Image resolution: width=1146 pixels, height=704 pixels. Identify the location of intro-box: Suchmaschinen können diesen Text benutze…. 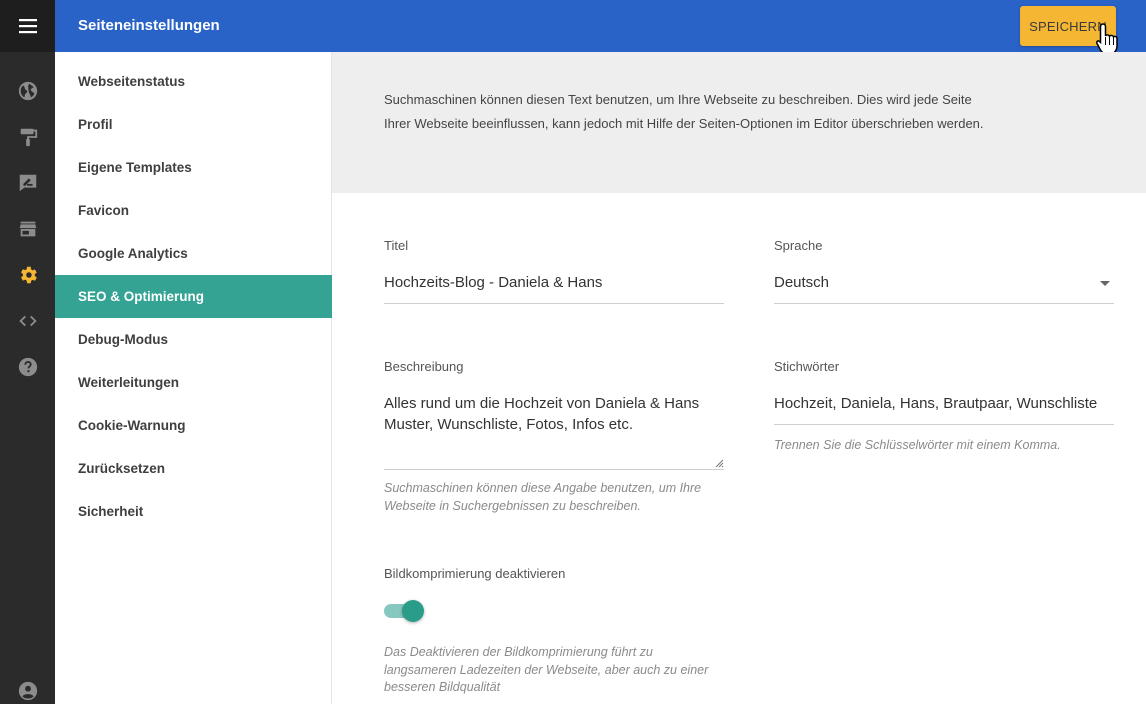
(739, 122).